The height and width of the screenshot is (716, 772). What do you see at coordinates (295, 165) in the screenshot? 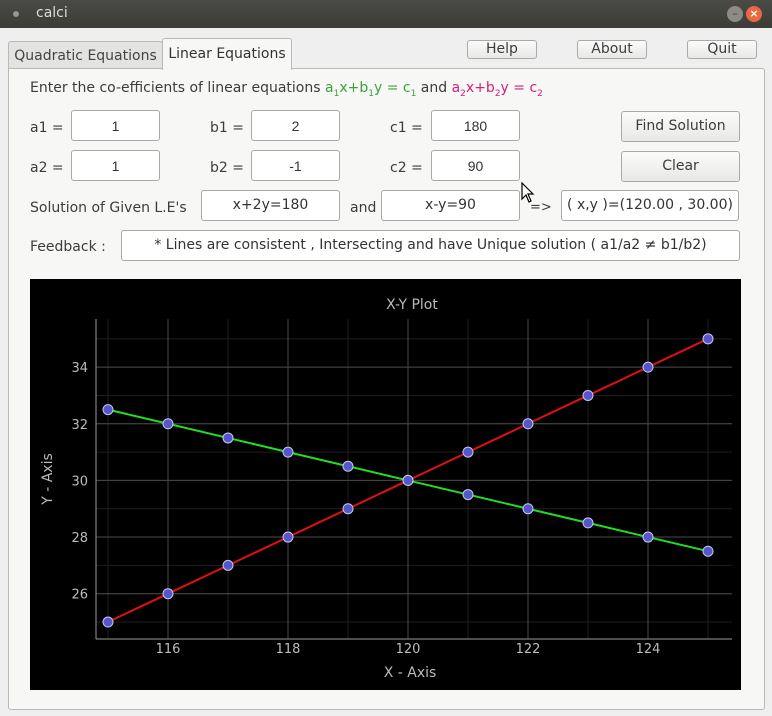
I see `b2-input` at bounding box center [295, 165].